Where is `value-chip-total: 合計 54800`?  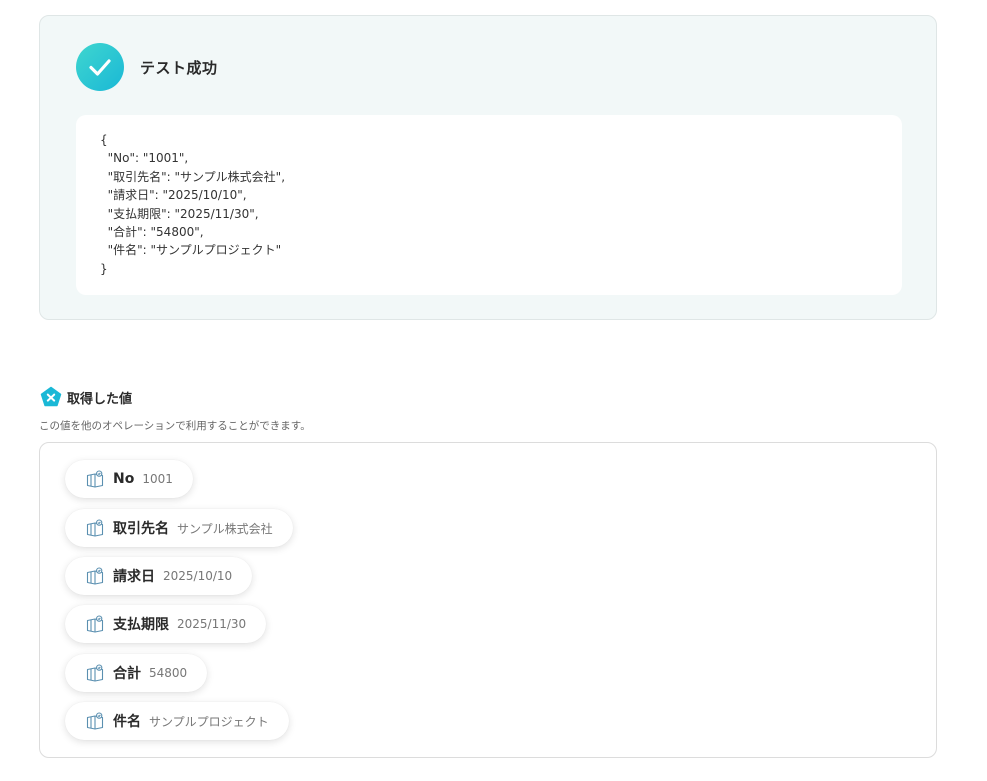 value-chip-total: 合計 54800 is located at coordinates (136, 673).